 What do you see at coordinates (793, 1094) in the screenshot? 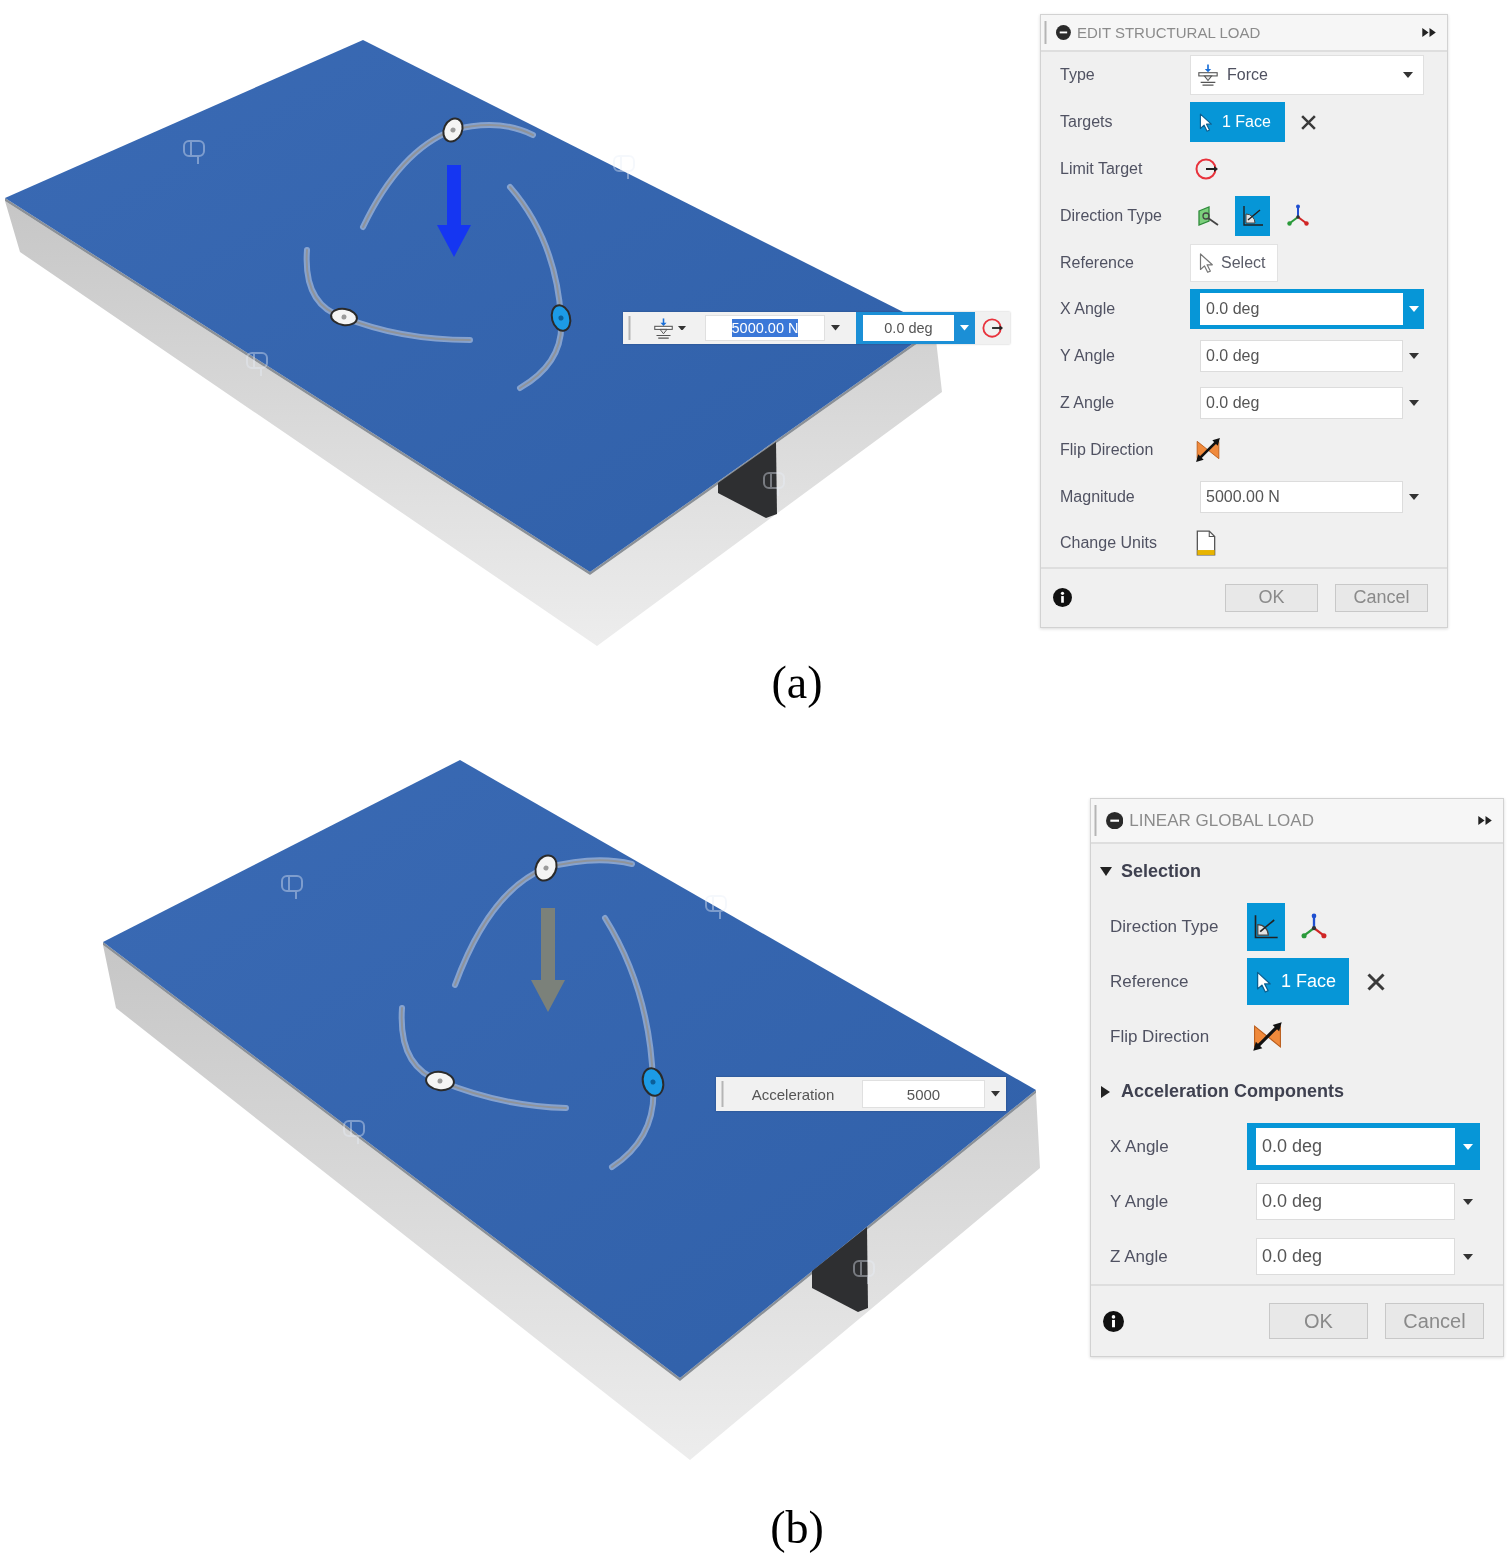
I see `field-label: Acceleration` at bounding box center [793, 1094].